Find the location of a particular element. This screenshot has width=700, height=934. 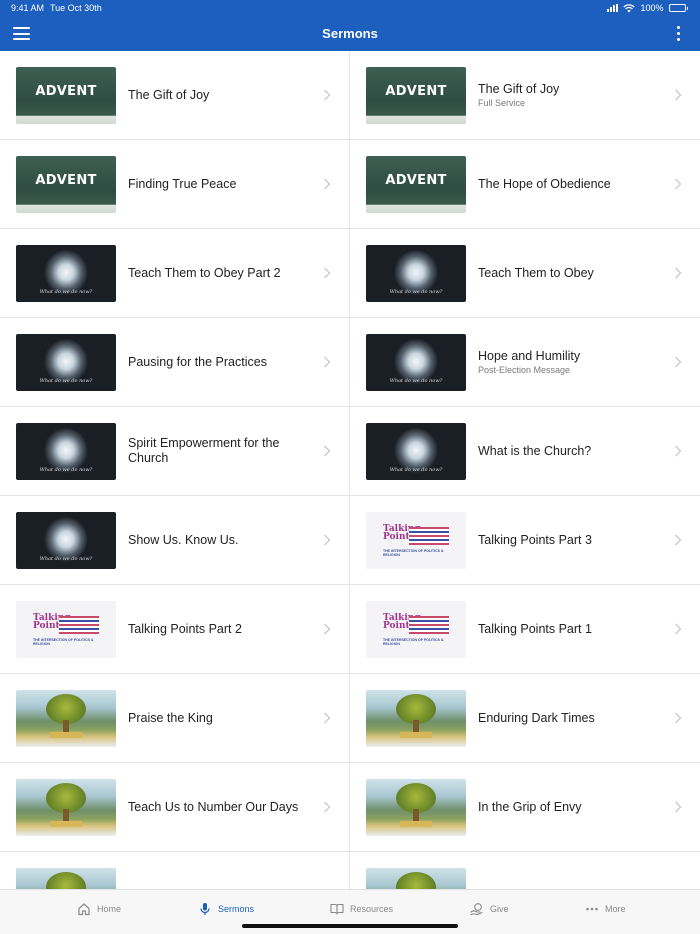

sermon-title: Talking Points Part 1 is located at coordinates (535, 628).